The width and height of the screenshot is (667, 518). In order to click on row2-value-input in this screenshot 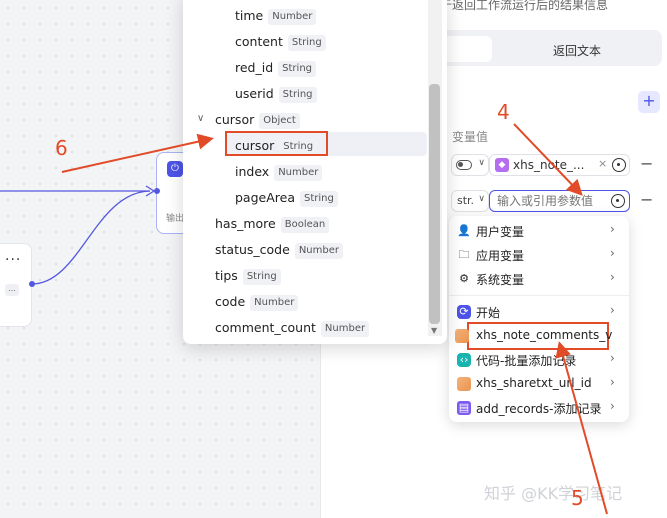, I will do `click(559, 201)`.